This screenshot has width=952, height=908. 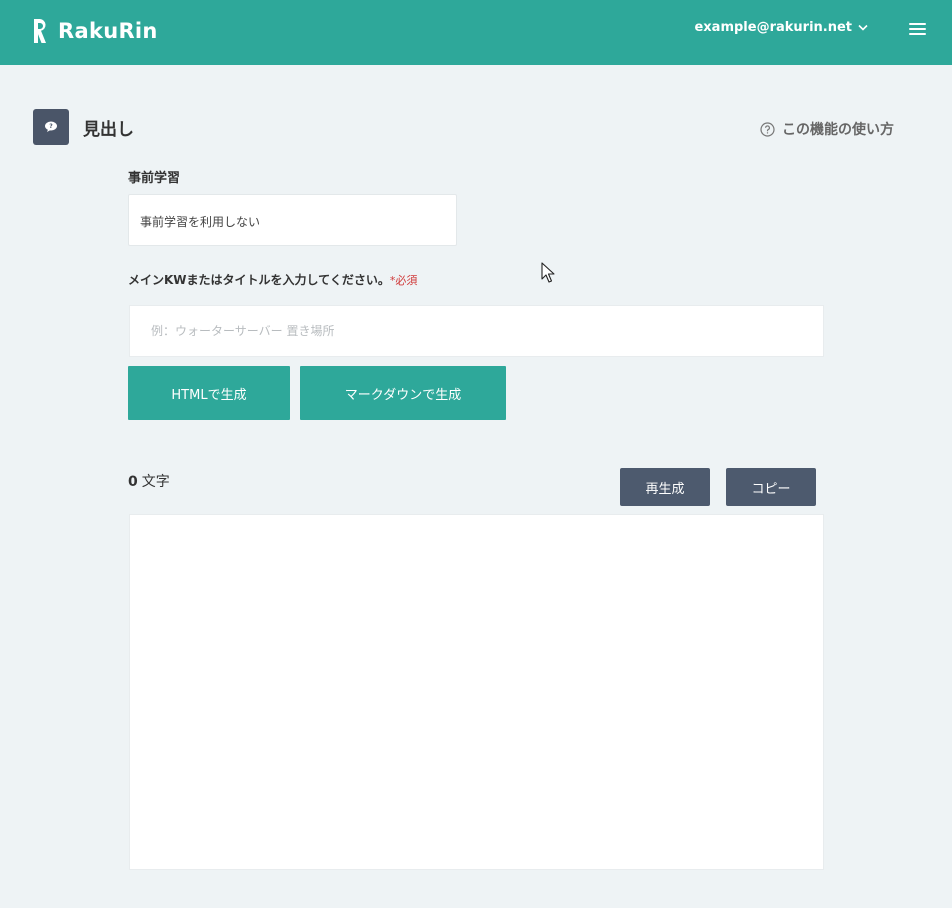 I want to click on generate-markdown-button: マークダウンで生成, so click(x=403, y=393).